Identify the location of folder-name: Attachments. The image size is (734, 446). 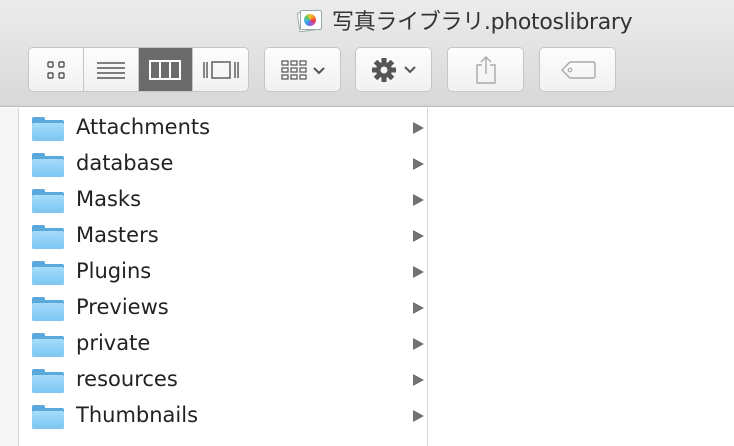
(143, 127).